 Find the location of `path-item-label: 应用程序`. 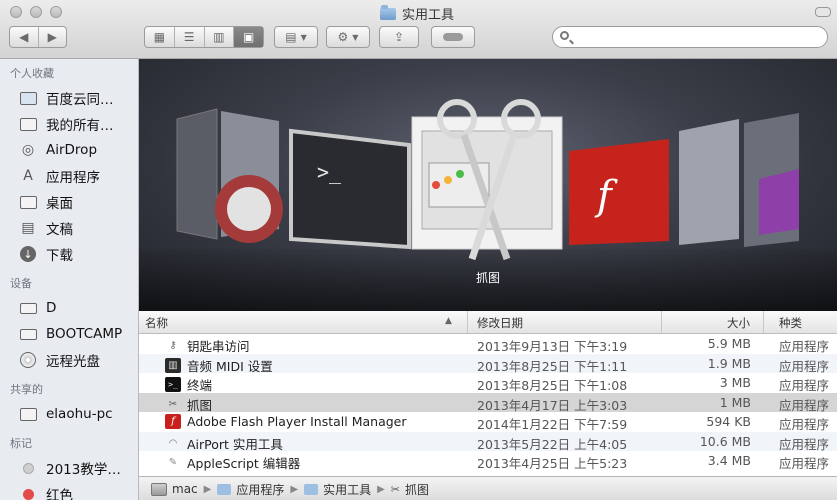

path-item-label: 应用程序 is located at coordinates (260, 489).